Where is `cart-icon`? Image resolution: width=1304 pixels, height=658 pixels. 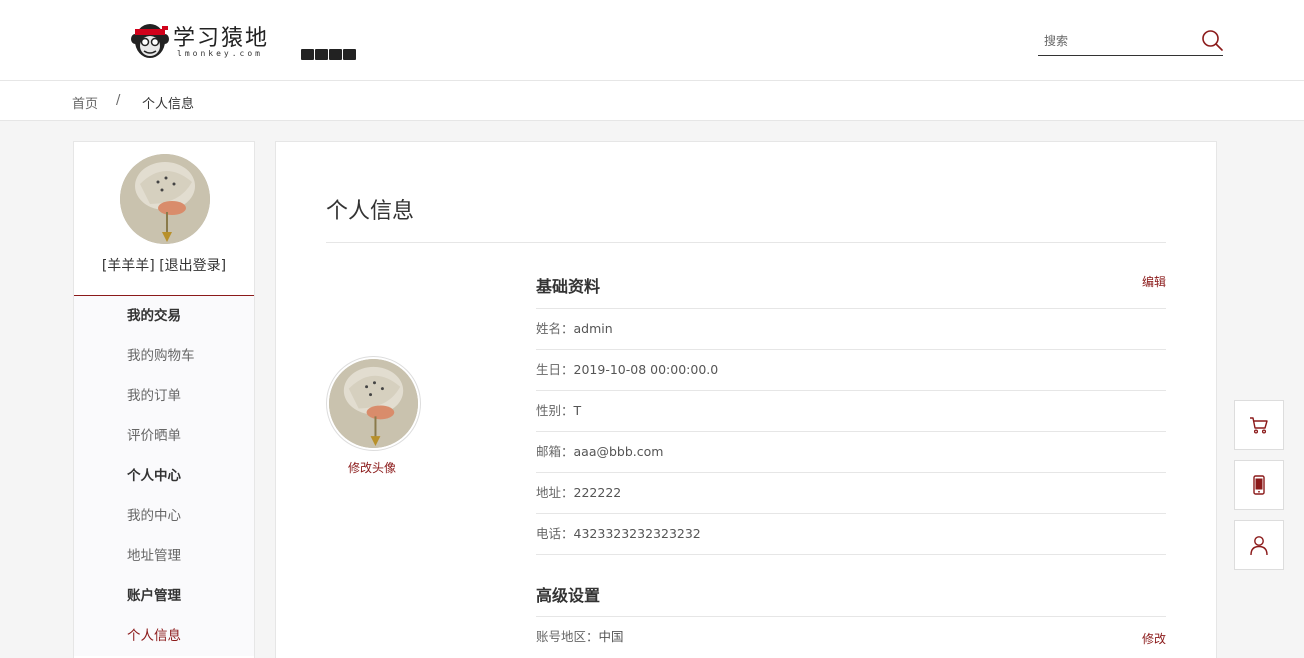 cart-icon is located at coordinates (1259, 425).